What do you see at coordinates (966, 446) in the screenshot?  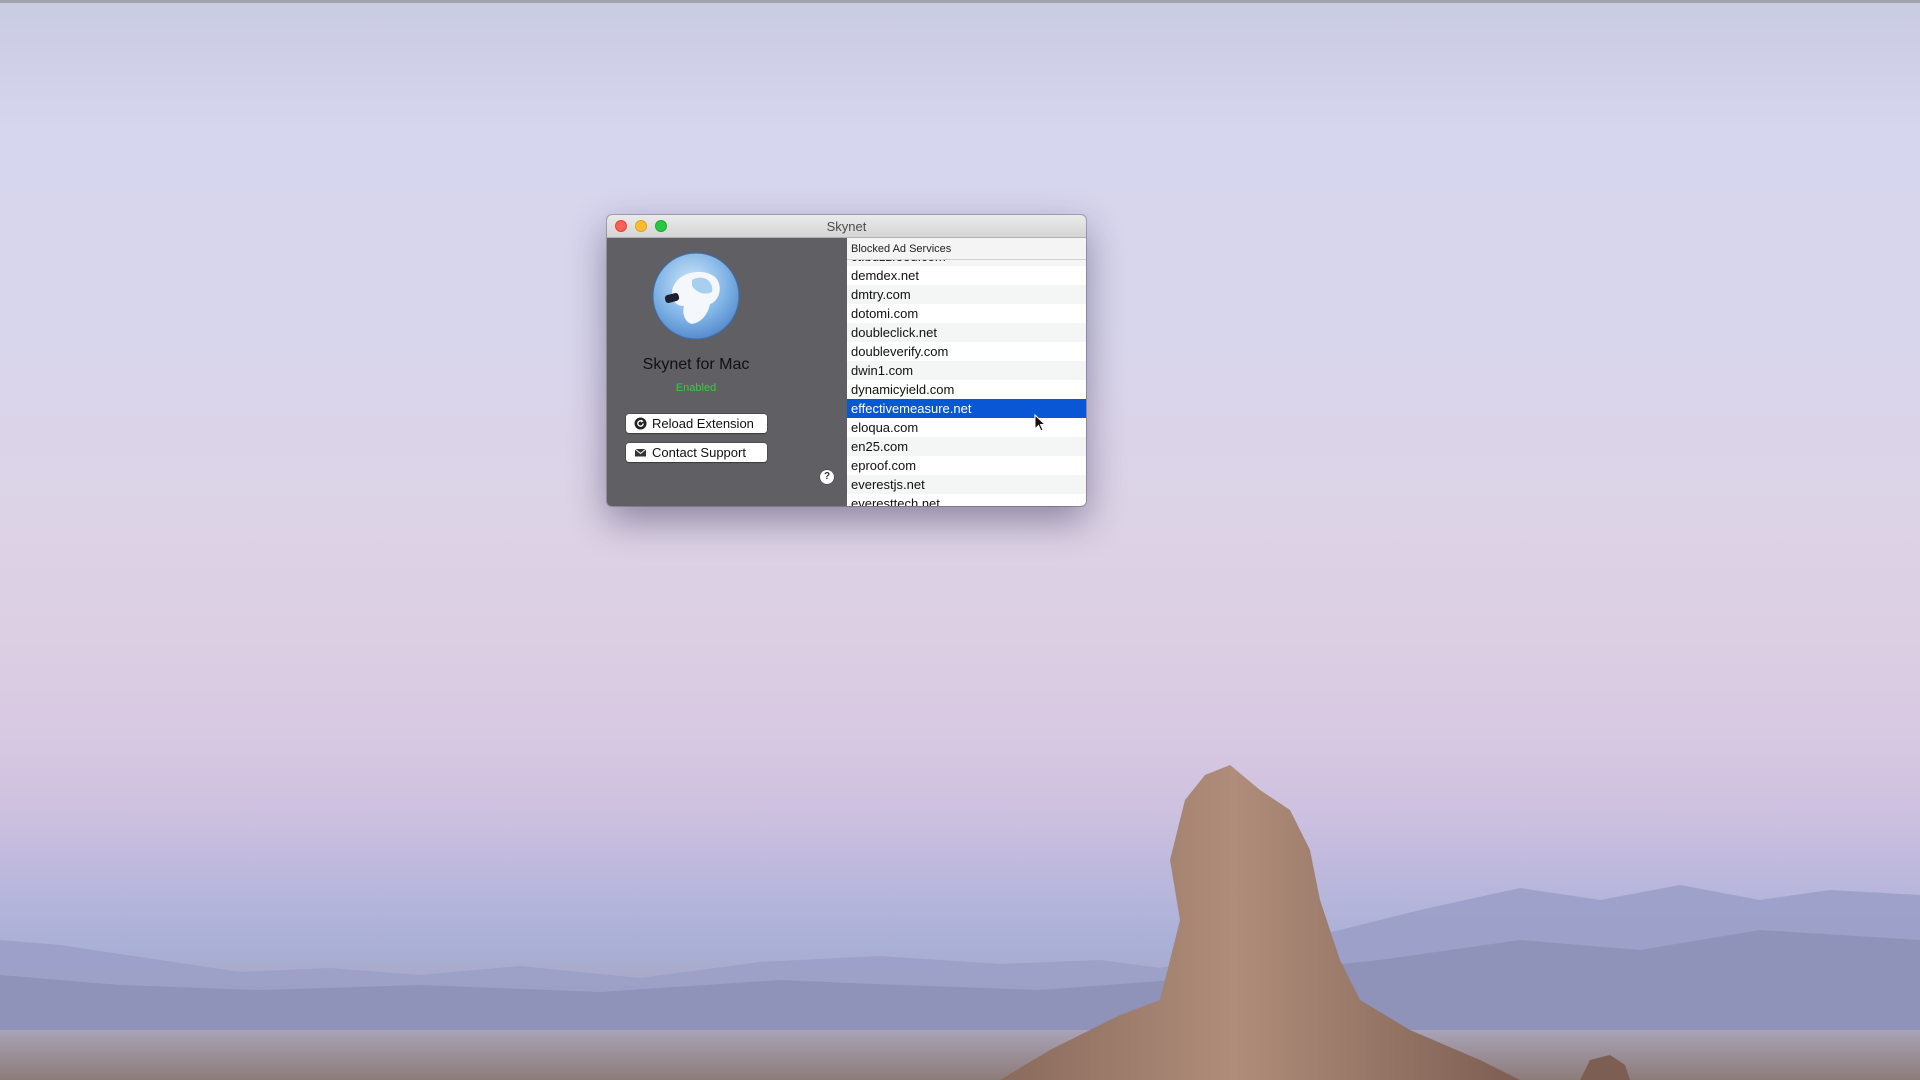 I see `list-item: en25.com` at bounding box center [966, 446].